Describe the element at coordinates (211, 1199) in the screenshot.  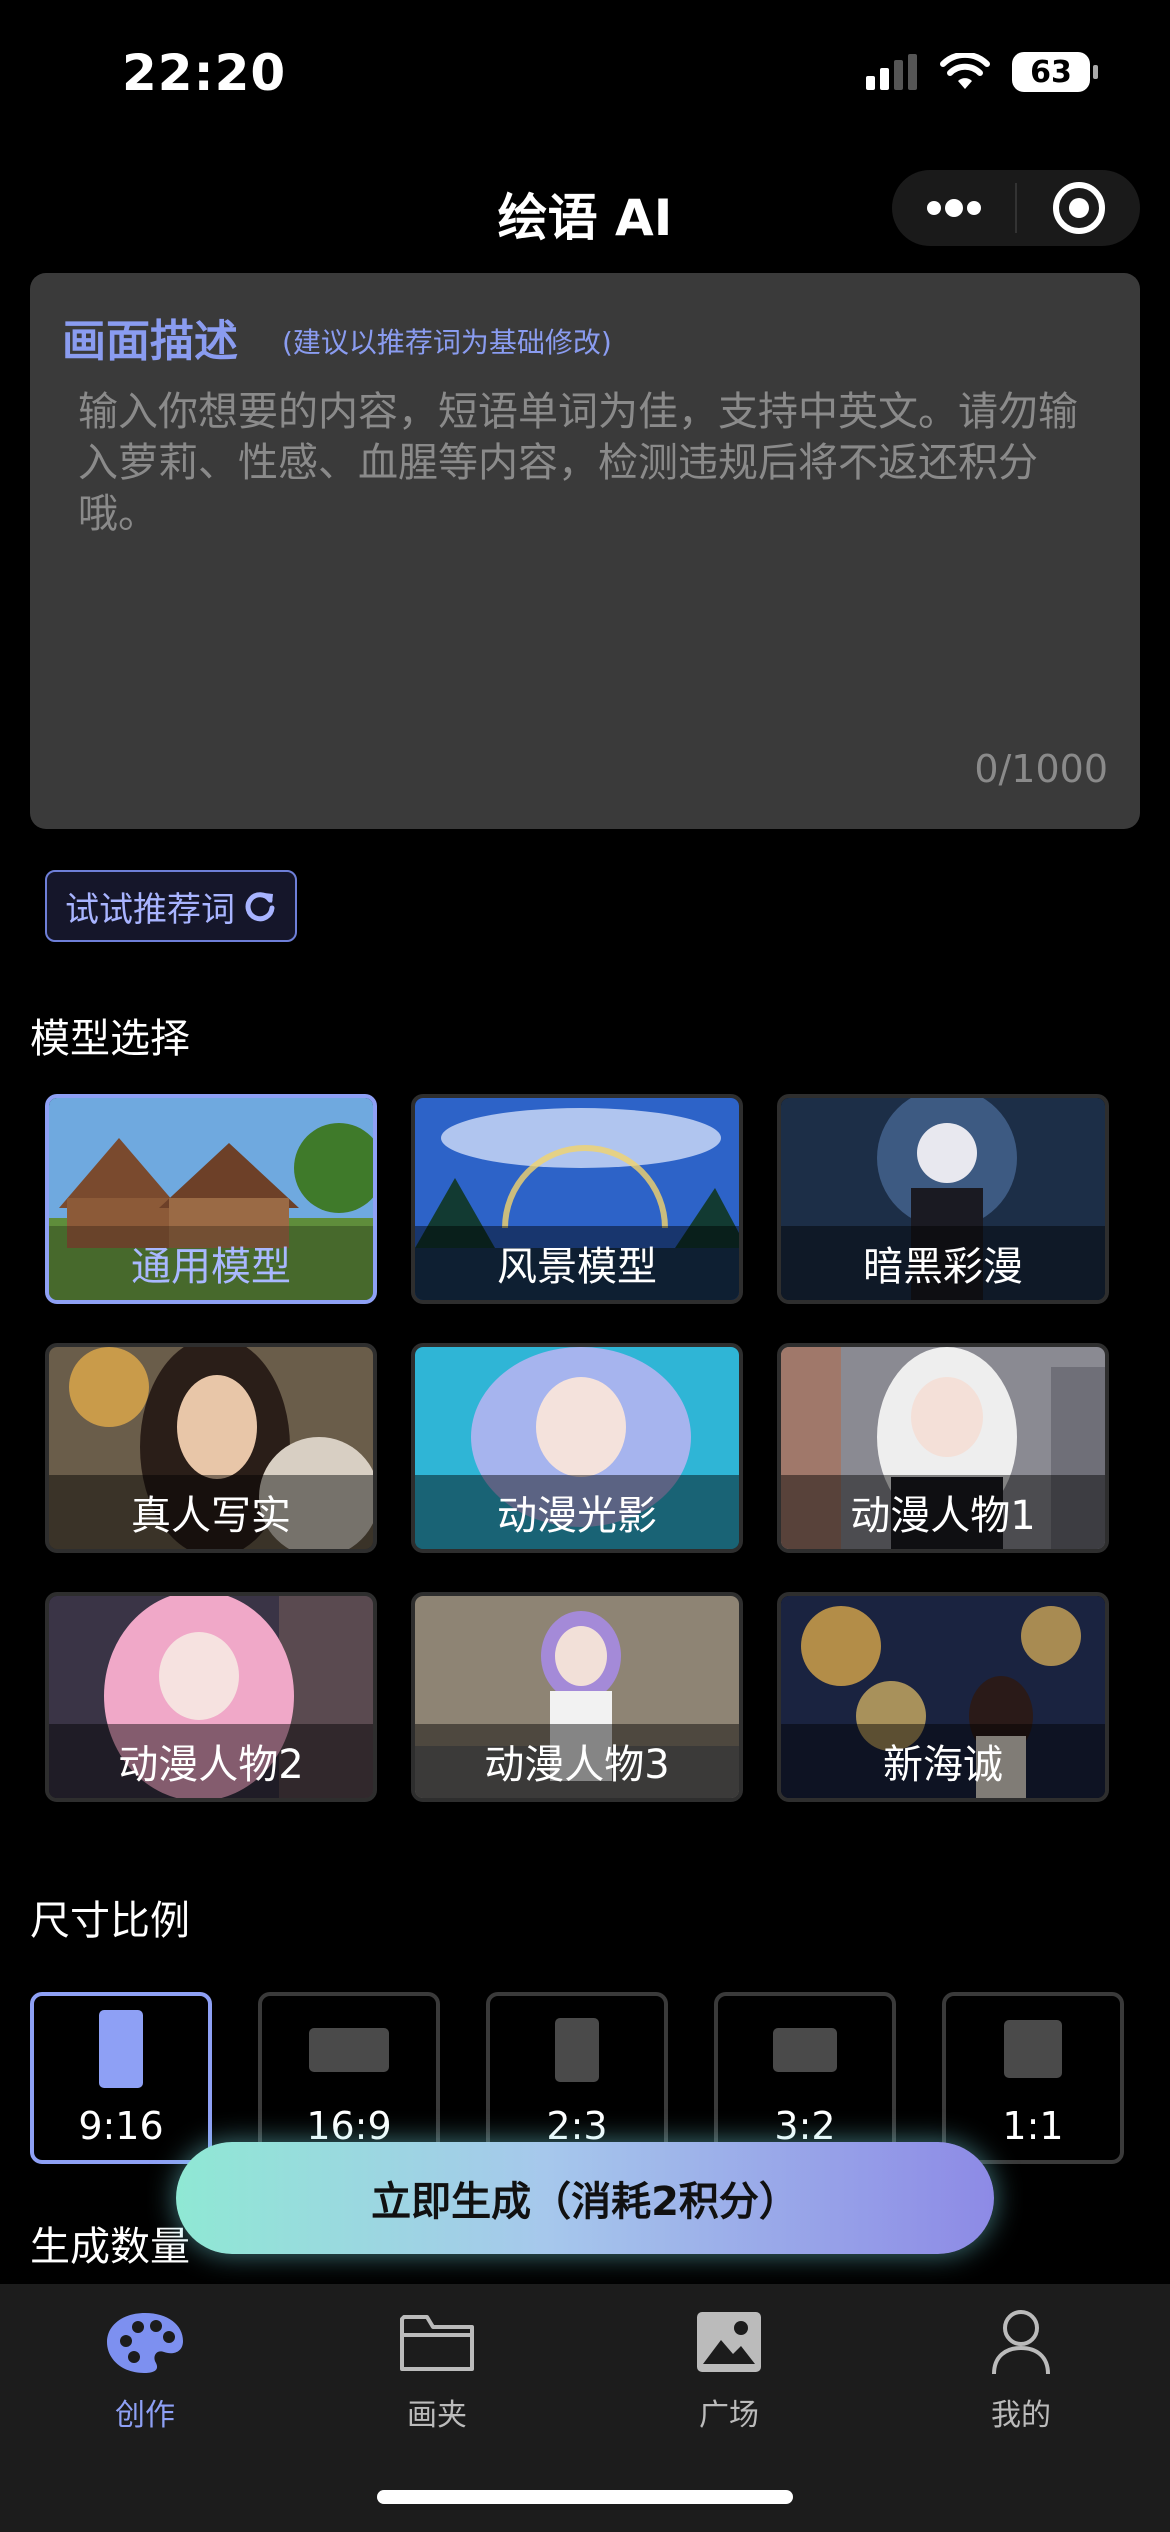
I see `model-card-general: 通用模型` at that location.